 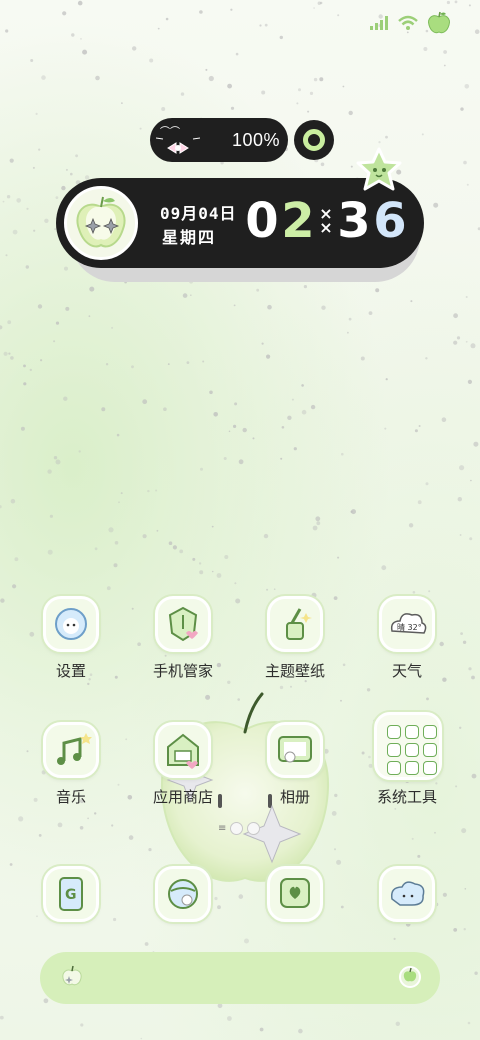 I want to click on dock, so click(x=240, y=978).